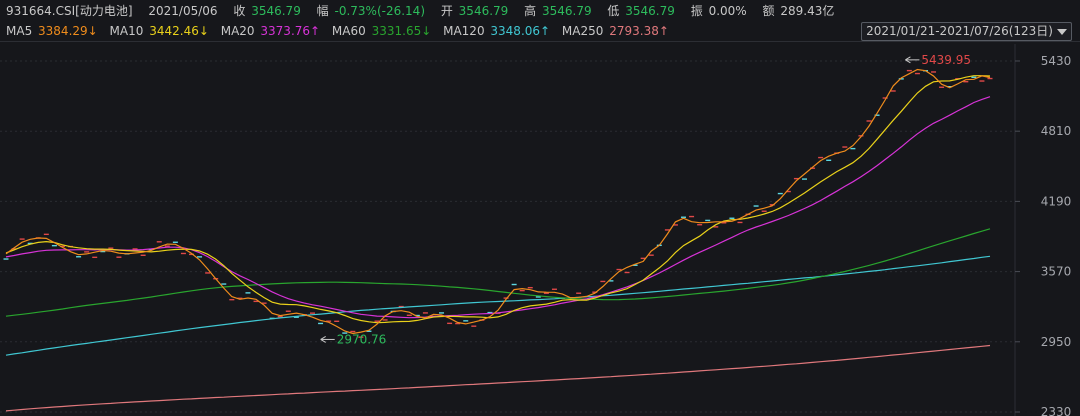 This screenshot has width=1080, height=416. What do you see at coordinates (1056, 410) in the screenshot?
I see `y-tick-label: 2330` at bounding box center [1056, 410].